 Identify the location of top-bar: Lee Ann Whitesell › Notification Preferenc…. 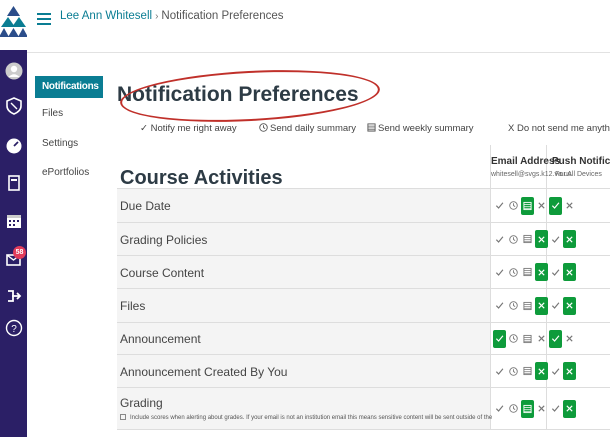
(318, 26).